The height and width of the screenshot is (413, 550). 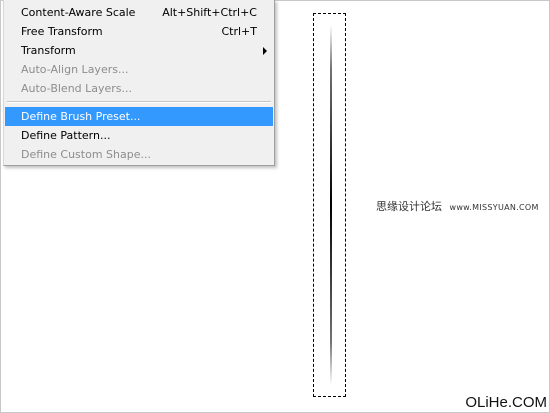 I want to click on menu-item-shortcut: Ctrl+T, so click(x=239, y=31).